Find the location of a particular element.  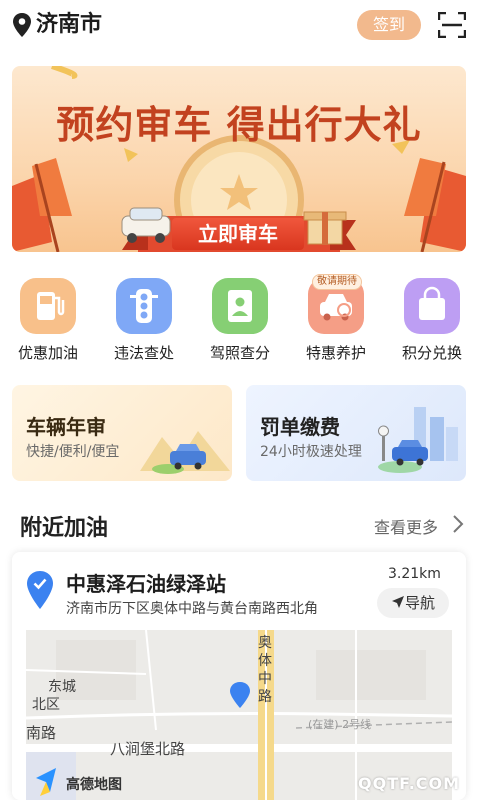

fuel-pump-icon is located at coordinates (48, 306).